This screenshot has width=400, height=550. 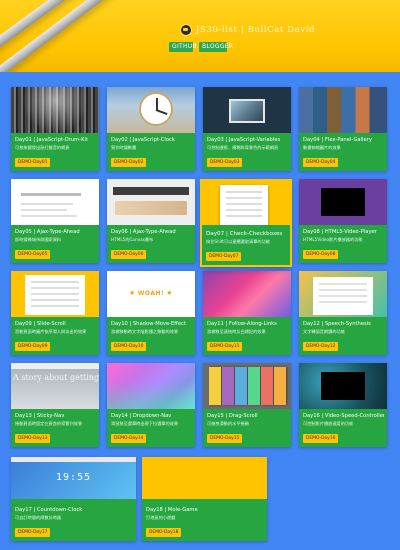 I want to click on demo-button: DEMO-Day08, so click(x=321, y=254).